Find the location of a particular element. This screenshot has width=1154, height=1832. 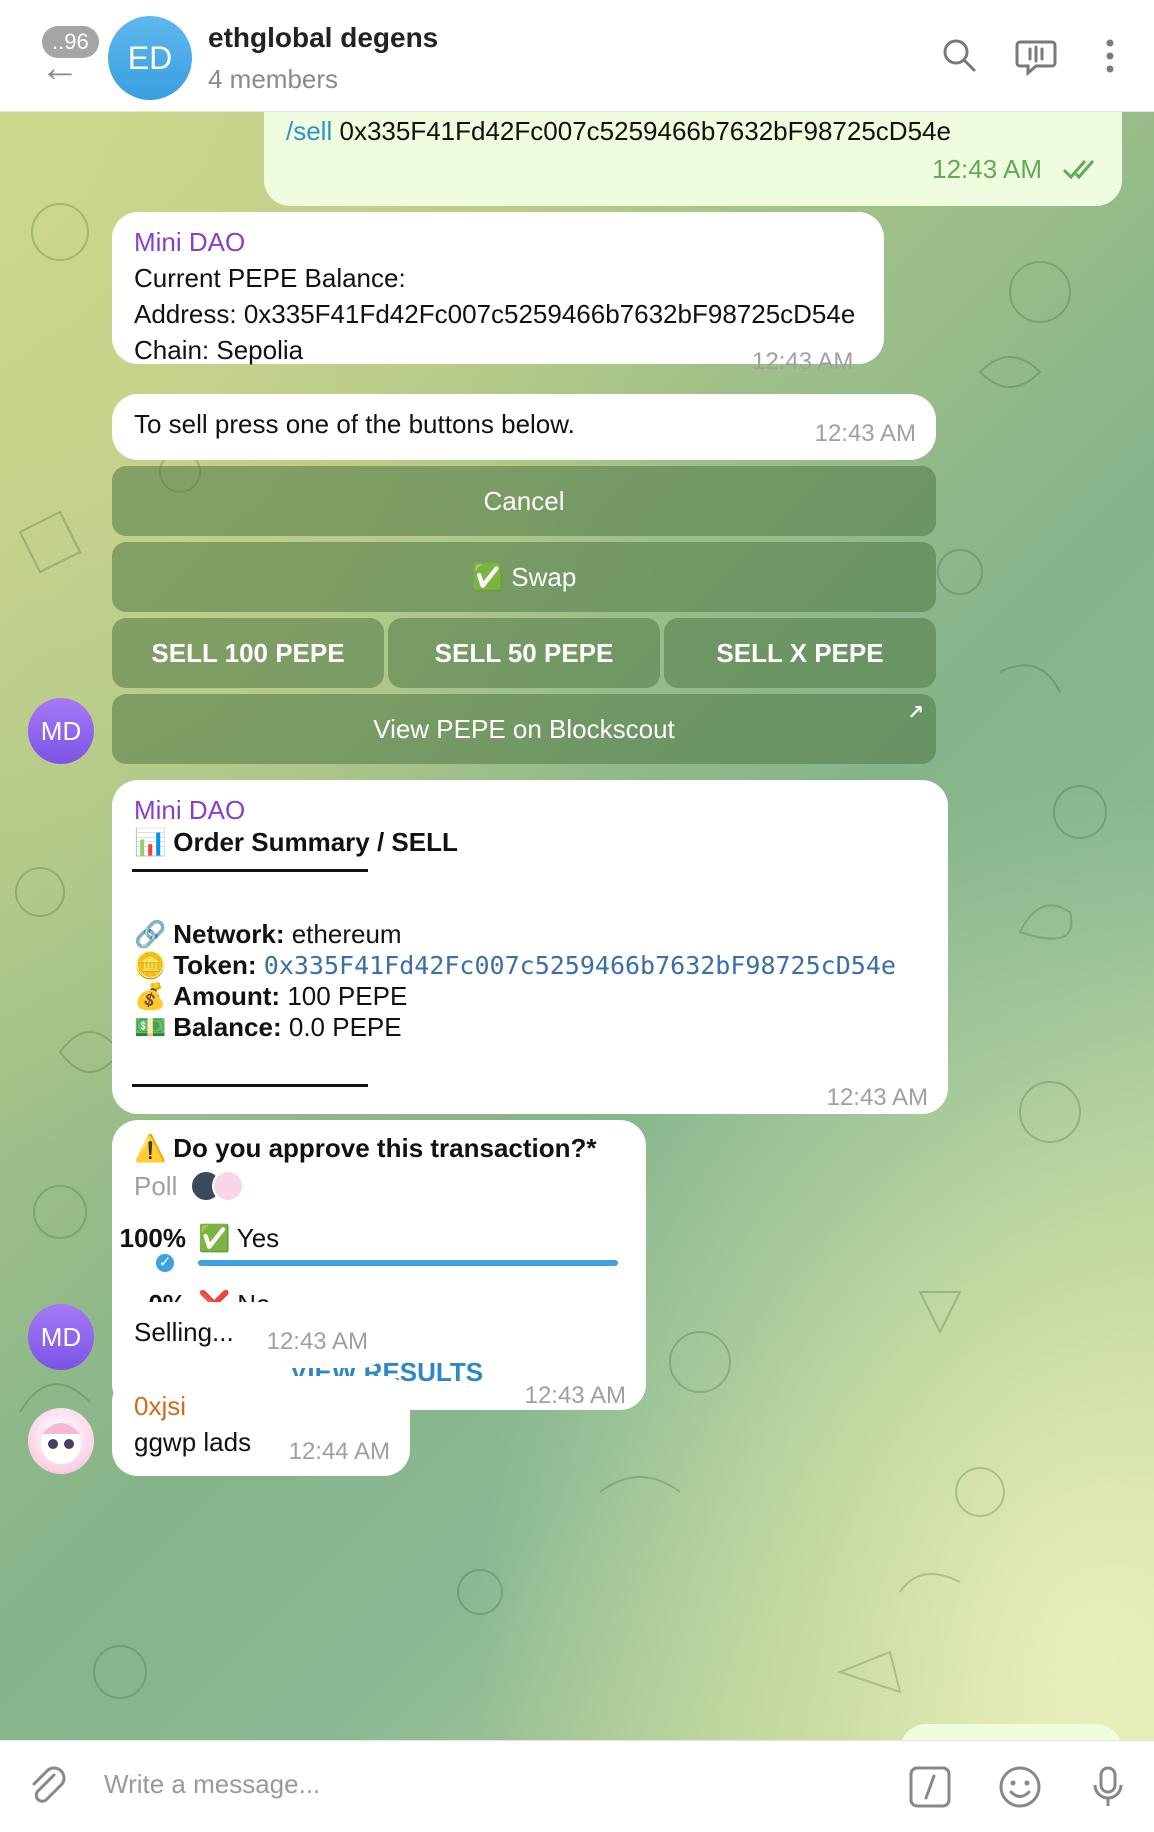

search-icon is located at coordinates (960, 56).